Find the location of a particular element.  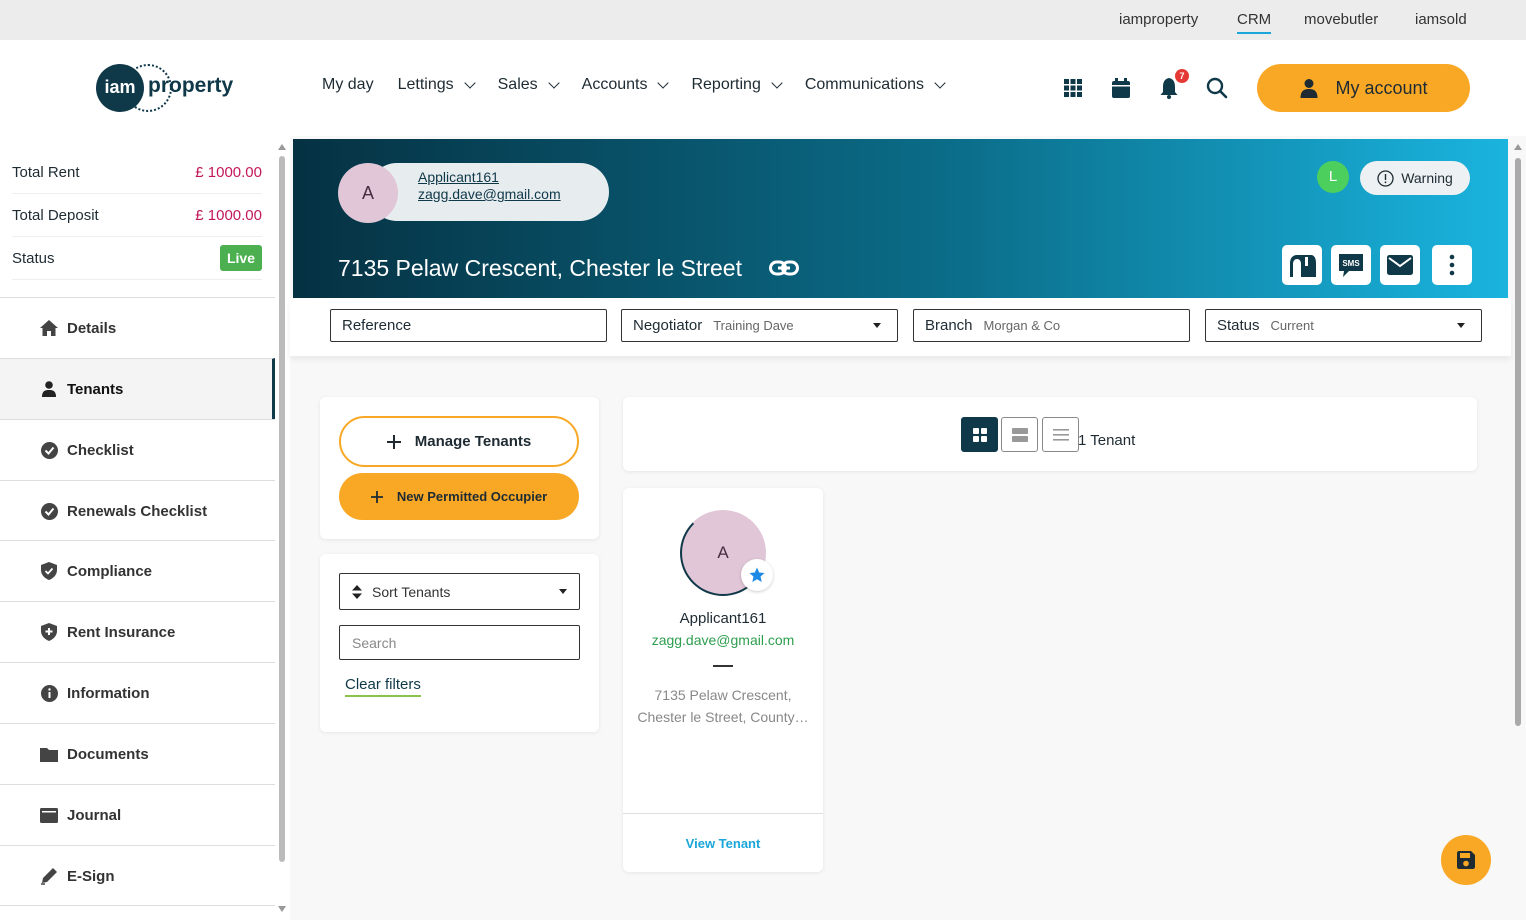

sidebar-divider is located at coordinates (137, 905).